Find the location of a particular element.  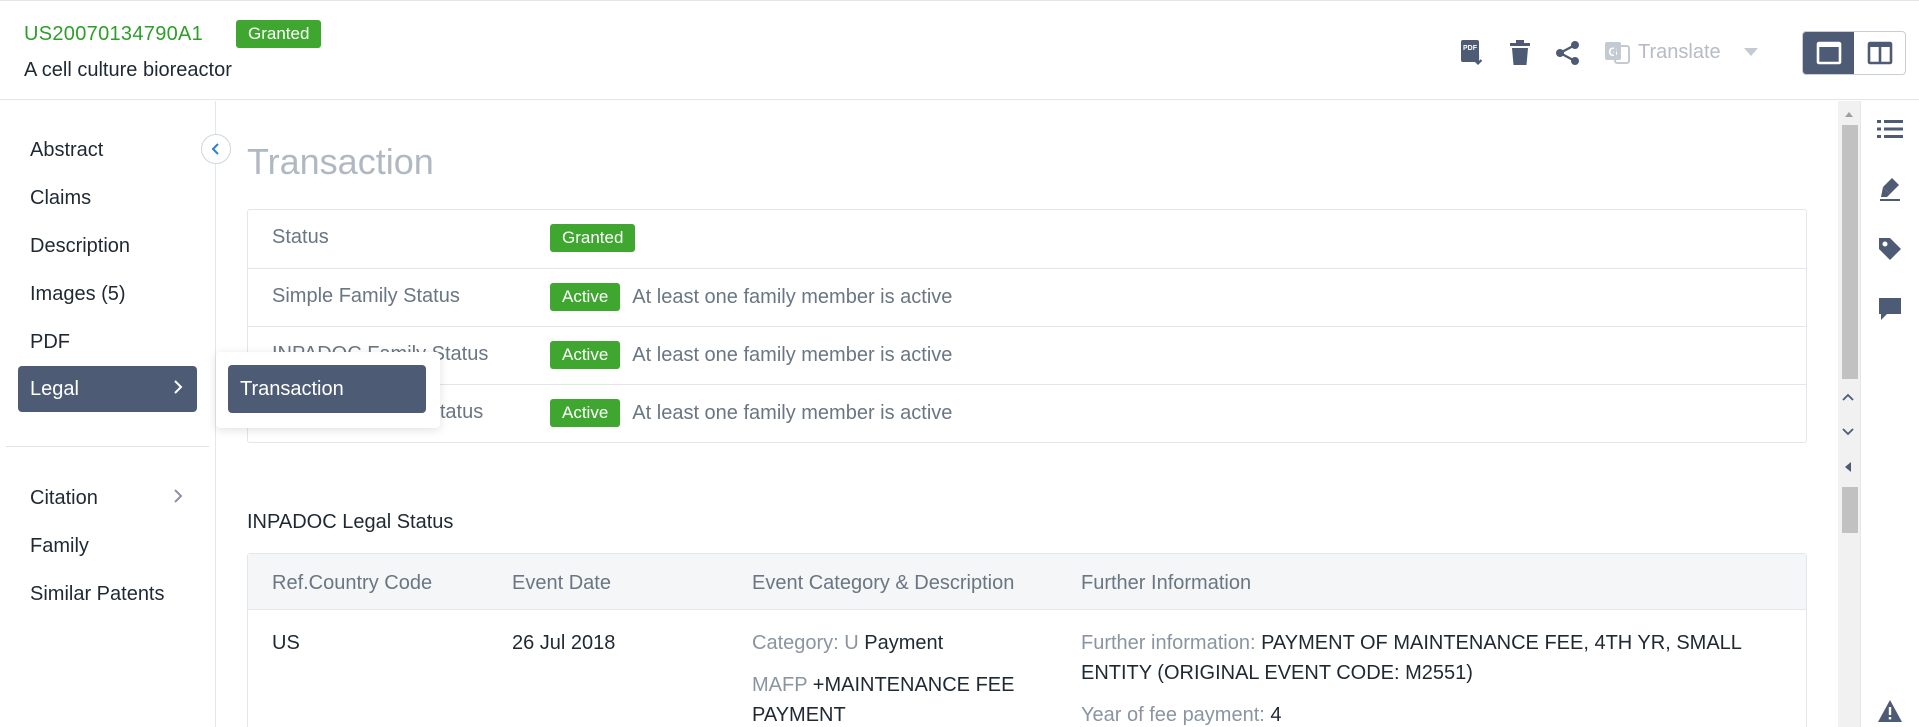

caret-left-icon is located at coordinates (1848, 467).